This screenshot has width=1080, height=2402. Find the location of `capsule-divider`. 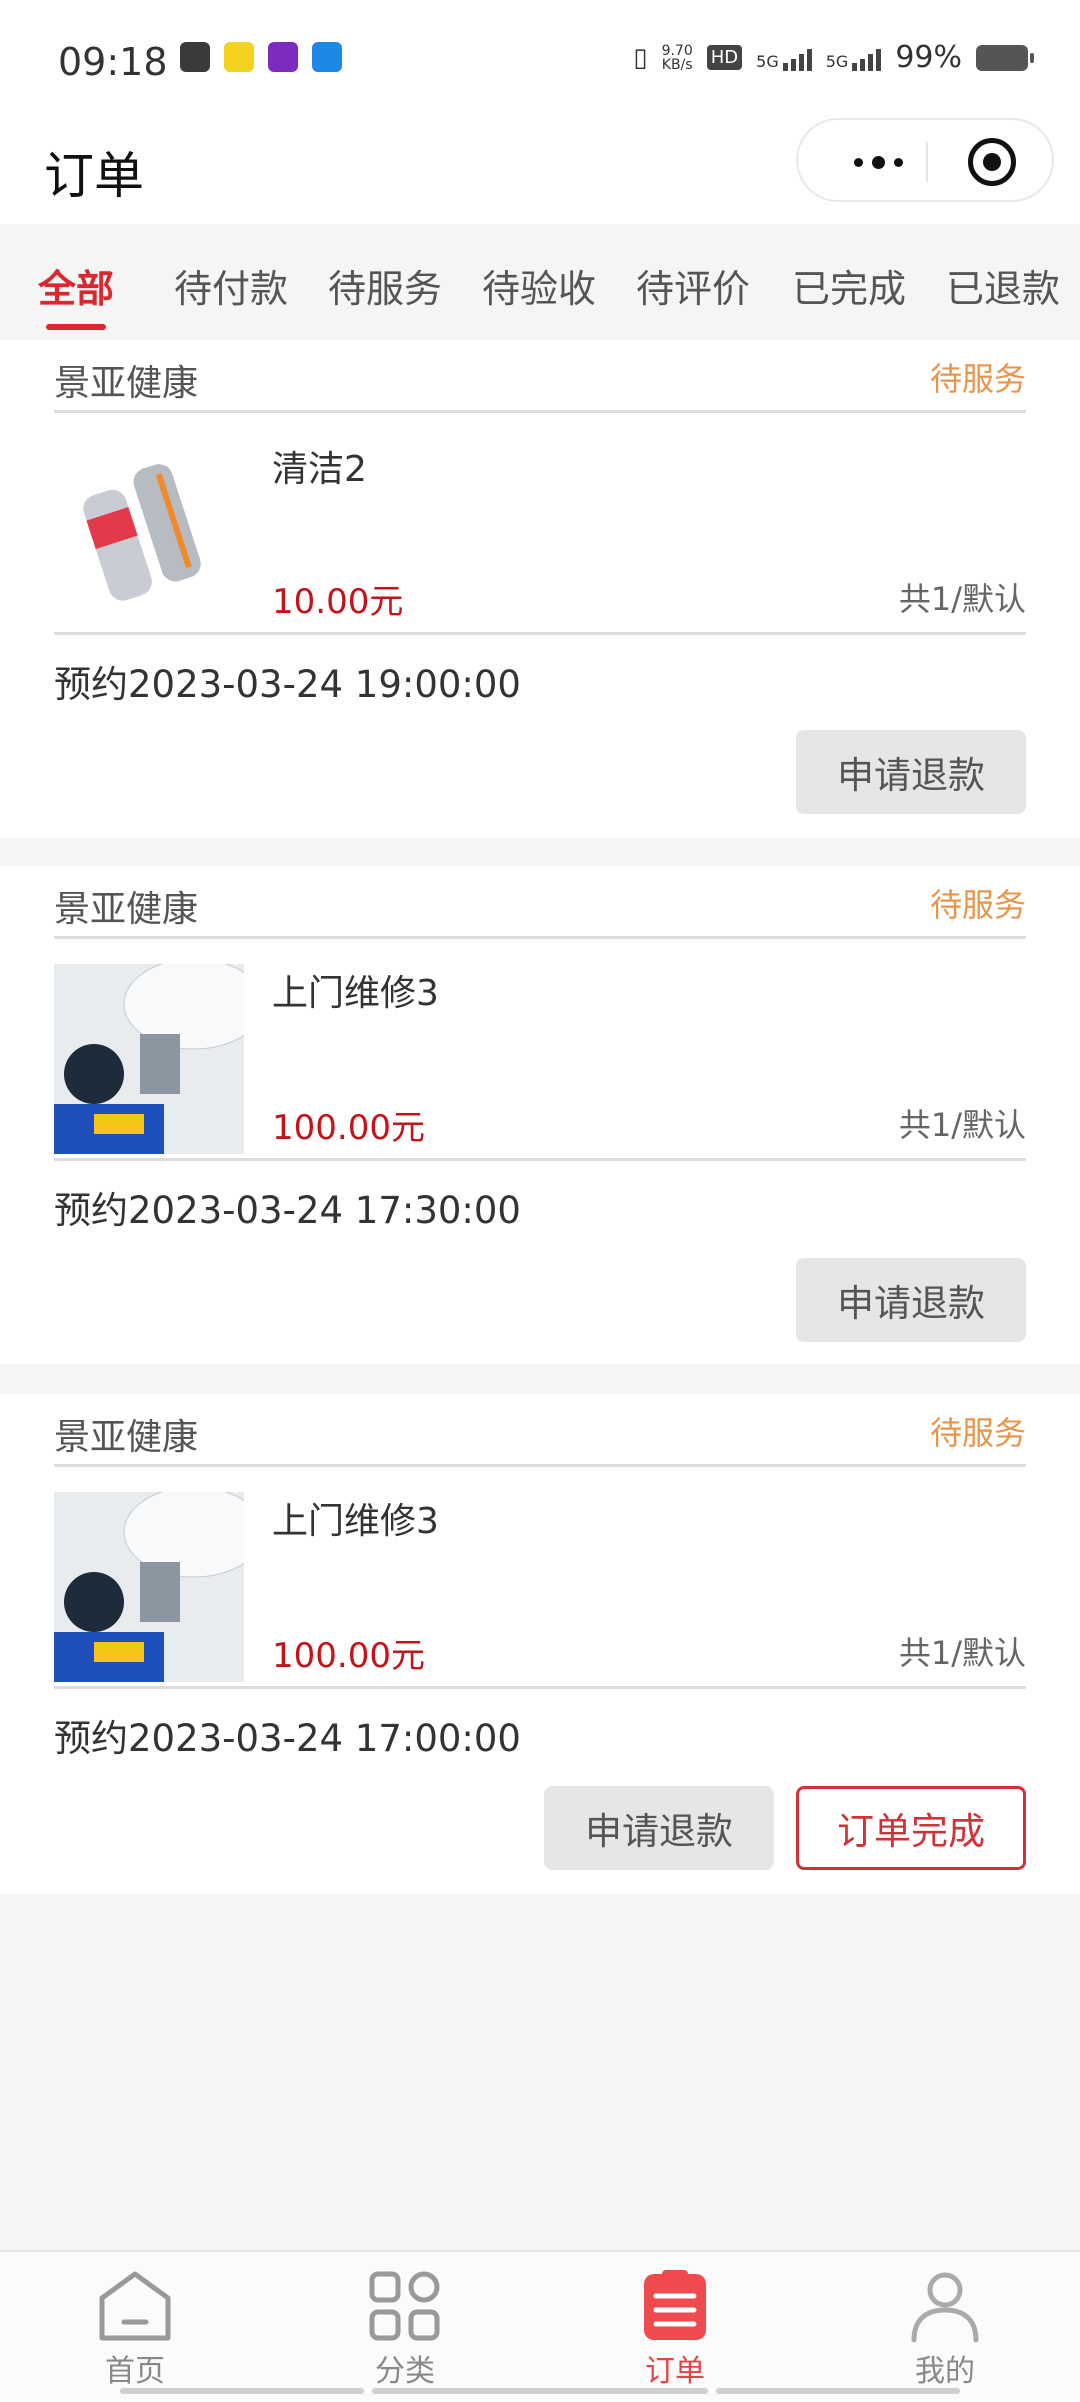

capsule-divider is located at coordinates (927, 162).